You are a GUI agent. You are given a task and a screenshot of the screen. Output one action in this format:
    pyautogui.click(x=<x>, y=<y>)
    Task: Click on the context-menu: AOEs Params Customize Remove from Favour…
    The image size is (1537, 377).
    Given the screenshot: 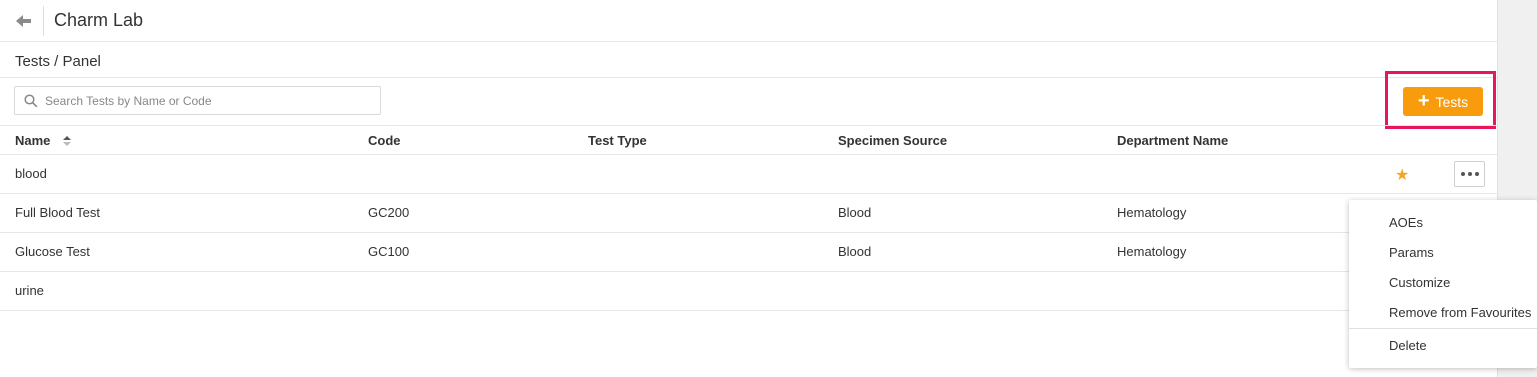 What is the action you would take?
    pyautogui.click(x=1443, y=284)
    